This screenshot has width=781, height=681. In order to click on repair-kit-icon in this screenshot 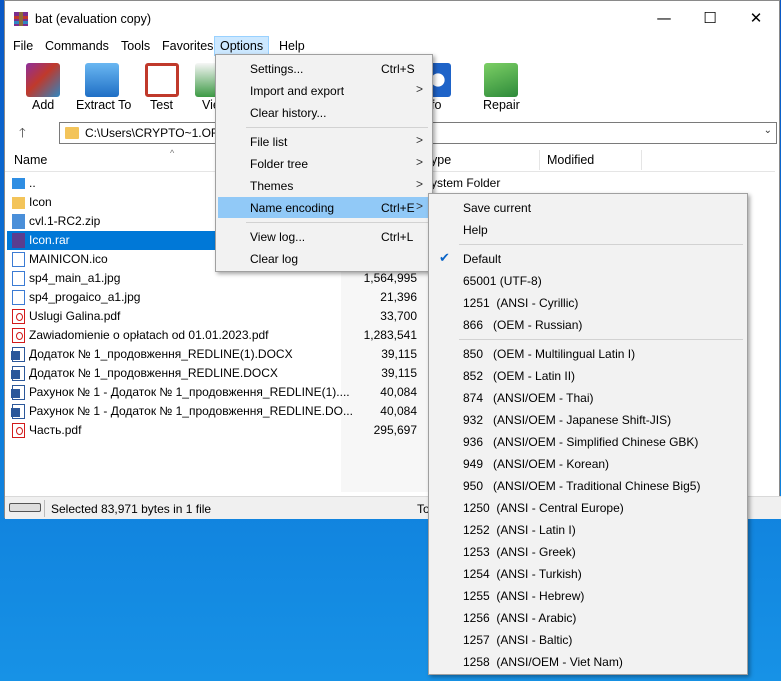, I will do `click(501, 80)`.